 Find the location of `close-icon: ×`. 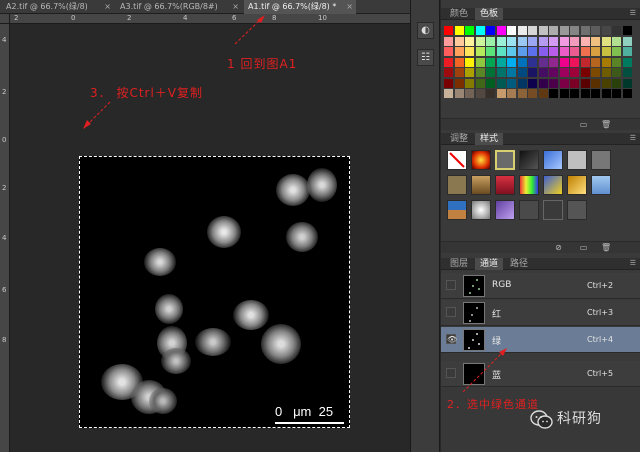

close-icon: × is located at coordinates (235, 7).